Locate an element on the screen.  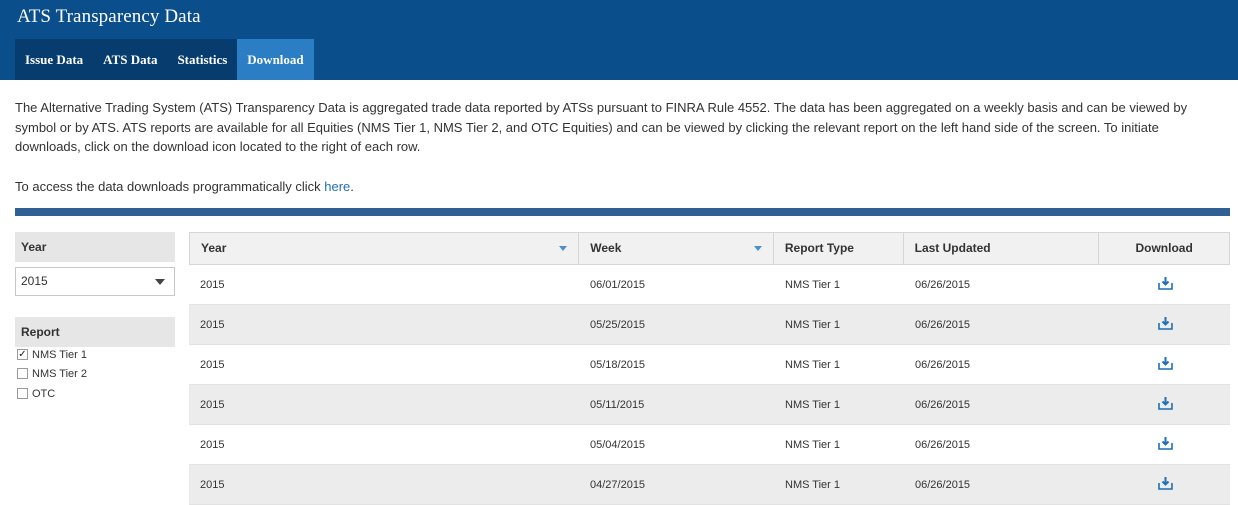
year-select: 2015 is located at coordinates (95, 281).